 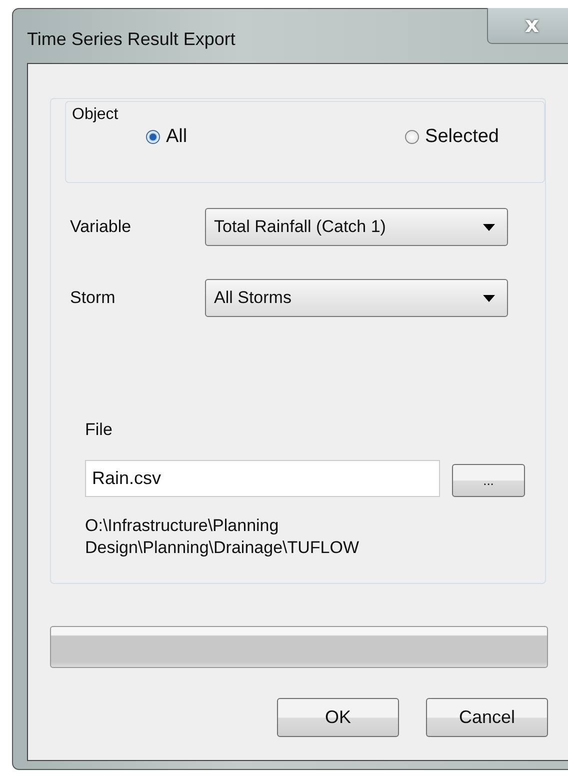 What do you see at coordinates (95, 115) in the screenshot?
I see `group-label: Object` at bounding box center [95, 115].